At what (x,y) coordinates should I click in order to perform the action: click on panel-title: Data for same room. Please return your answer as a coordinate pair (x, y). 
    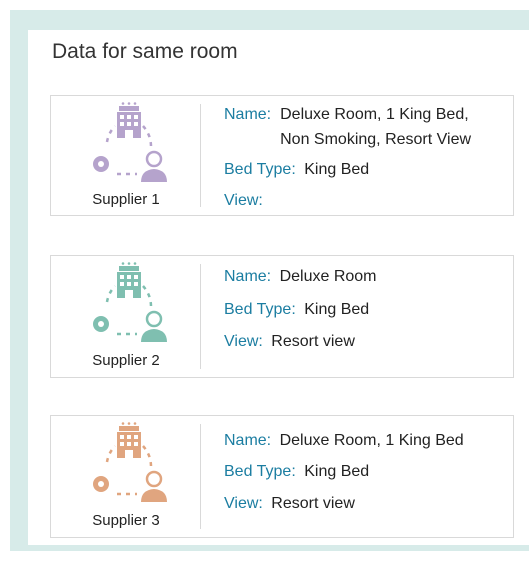
    Looking at the image, I should click on (145, 51).